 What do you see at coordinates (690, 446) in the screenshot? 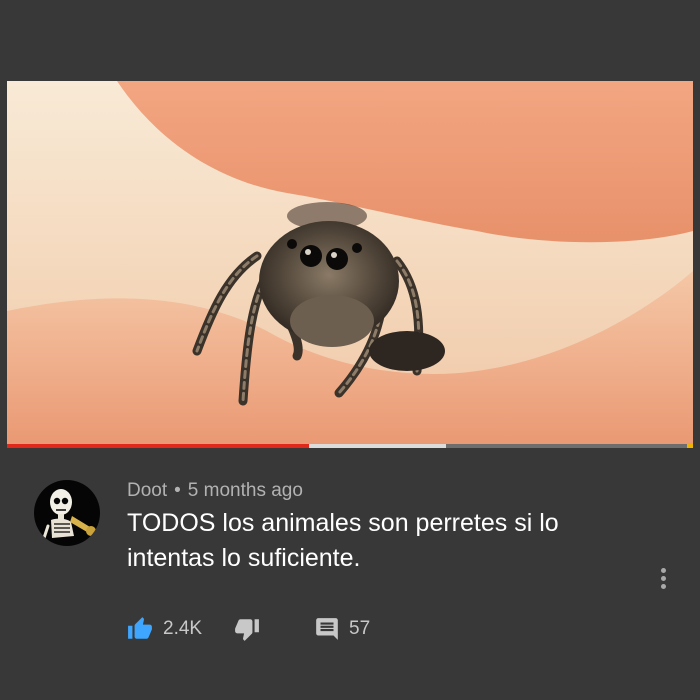
I see `progress-end-marker` at bounding box center [690, 446].